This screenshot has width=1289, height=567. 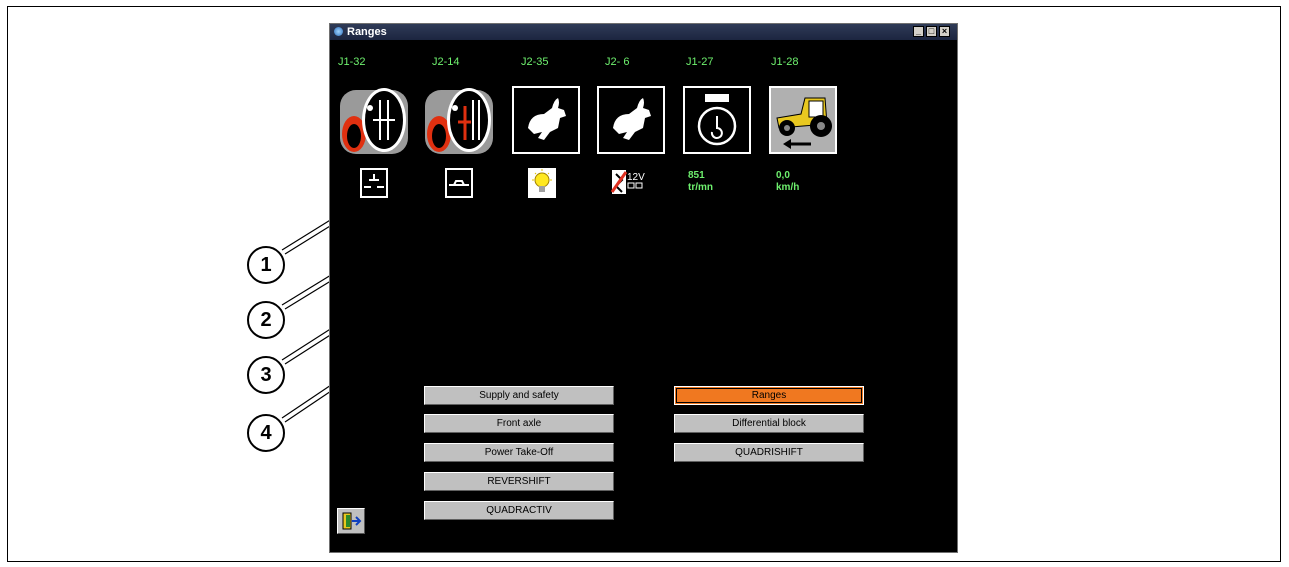 What do you see at coordinates (918, 31) in the screenshot?
I see `minimize-icon: _` at bounding box center [918, 31].